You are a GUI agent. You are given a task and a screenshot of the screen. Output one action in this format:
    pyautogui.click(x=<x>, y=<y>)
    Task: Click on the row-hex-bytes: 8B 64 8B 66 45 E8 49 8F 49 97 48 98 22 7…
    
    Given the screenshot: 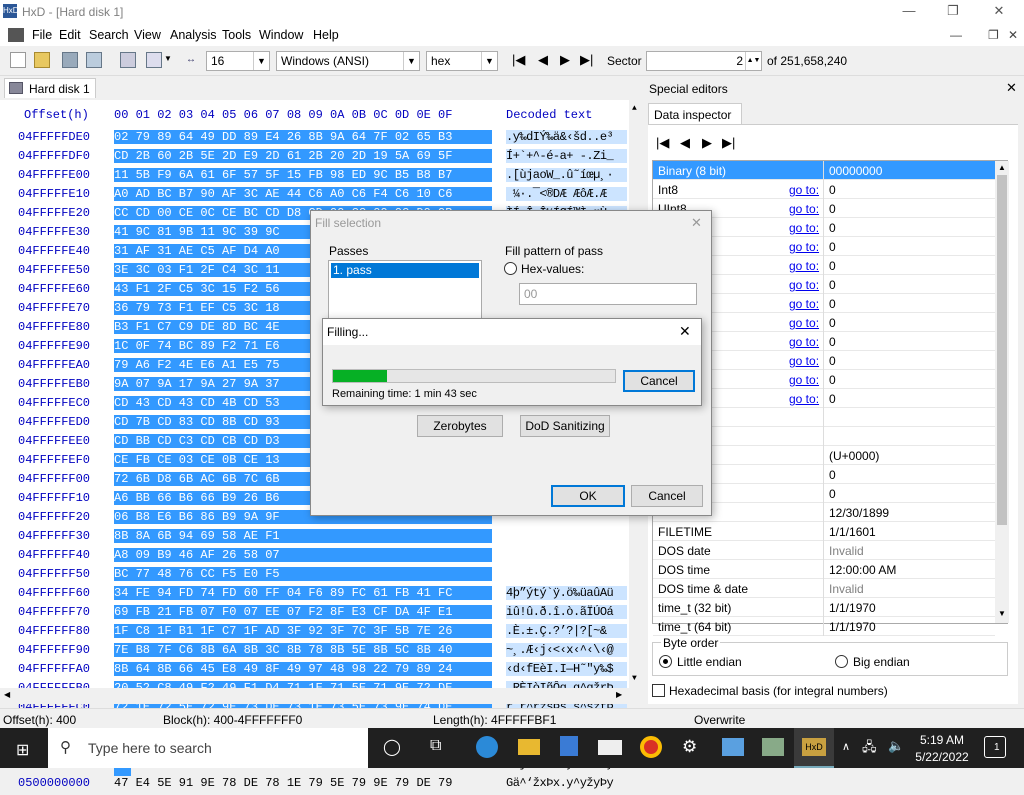 What is the action you would take?
    pyautogui.click(x=303, y=669)
    